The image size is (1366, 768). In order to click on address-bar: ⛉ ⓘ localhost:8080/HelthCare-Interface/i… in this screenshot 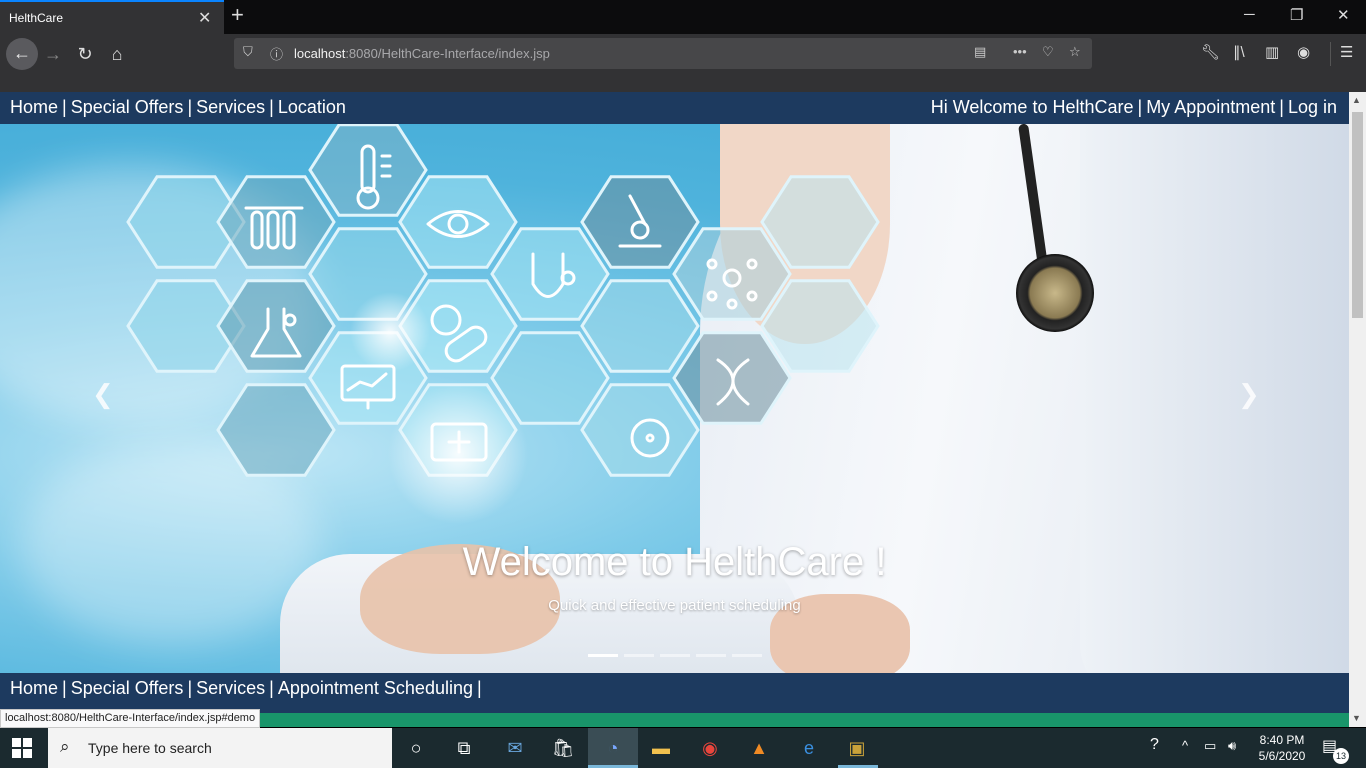, I will do `click(663, 53)`.